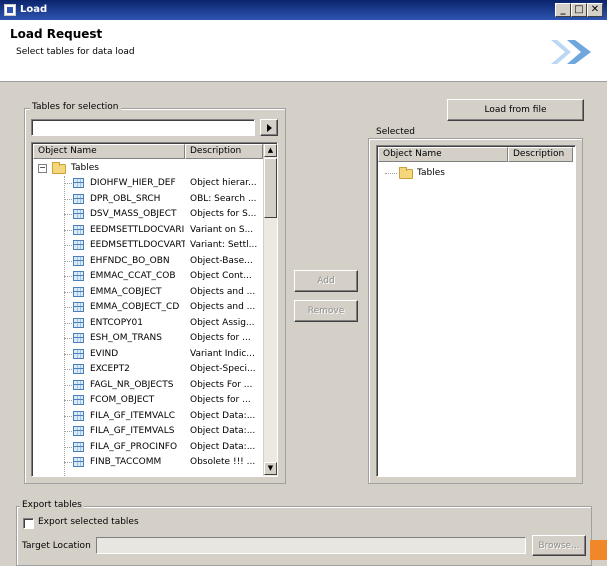 This screenshot has height=566, width=607. What do you see at coordinates (132, 384) in the screenshot?
I see `table-row-name: FAGL_NR_OBJECTS` at bounding box center [132, 384].